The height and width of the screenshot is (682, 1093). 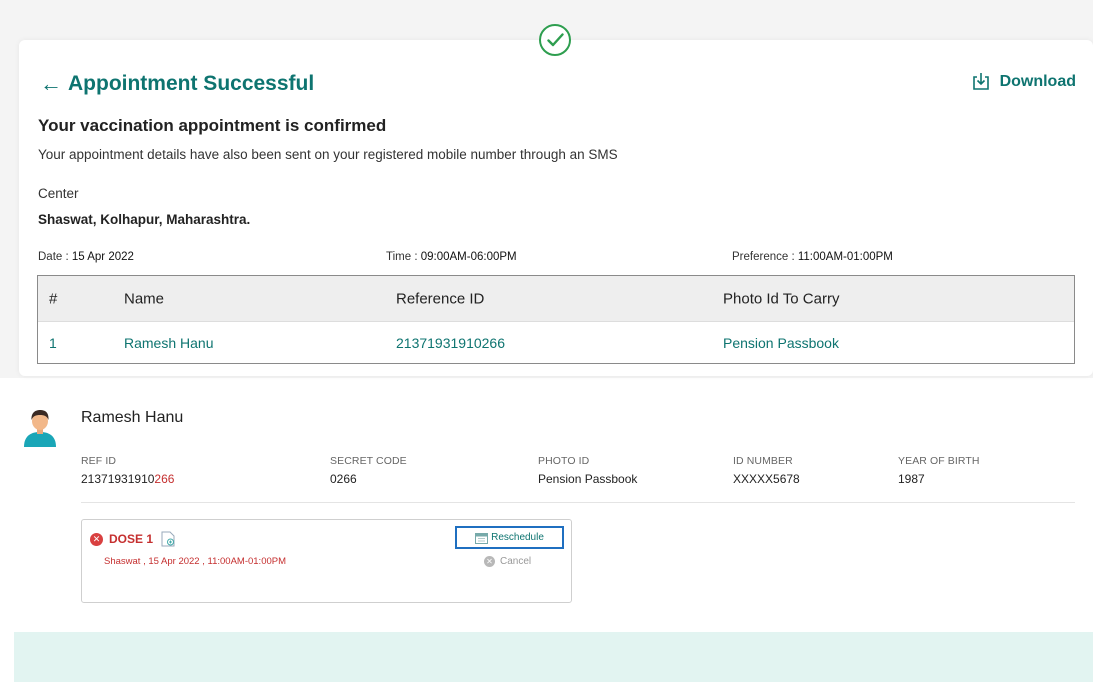 I want to click on table-header: # Name Reference ID Photo Id To Carry, so click(x=556, y=299).